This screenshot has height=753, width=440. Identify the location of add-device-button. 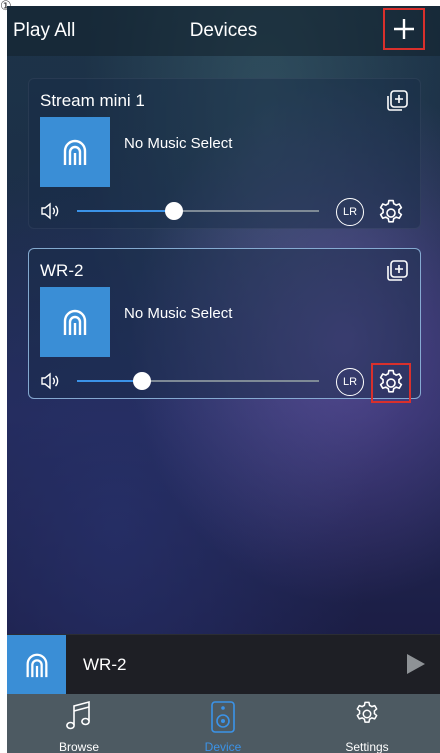
(404, 29).